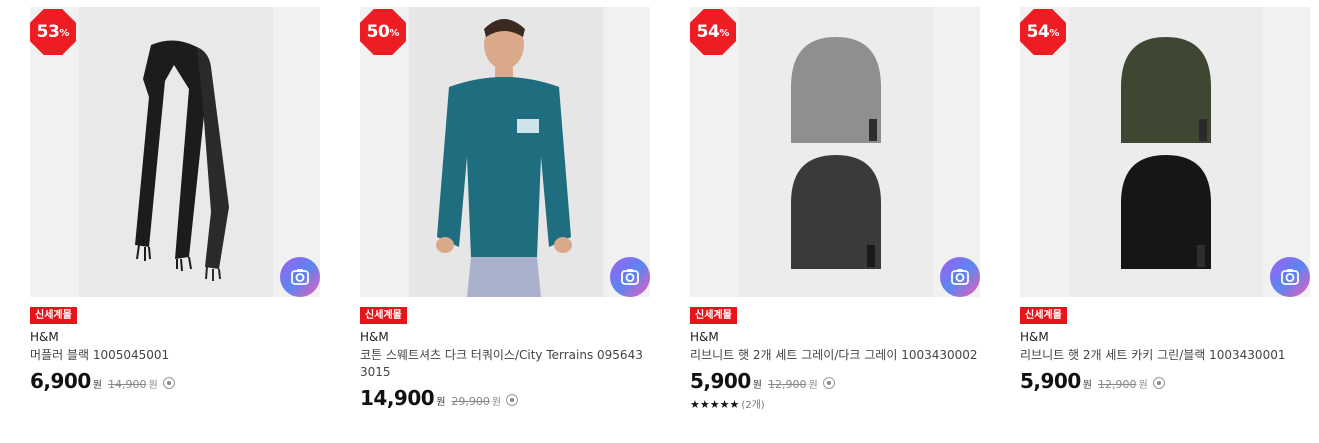  What do you see at coordinates (1165, 355) in the screenshot?
I see `product-title: 리브니트 햇 2개 세트 카키 그린/블랙 1003430001` at bounding box center [1165, 355].